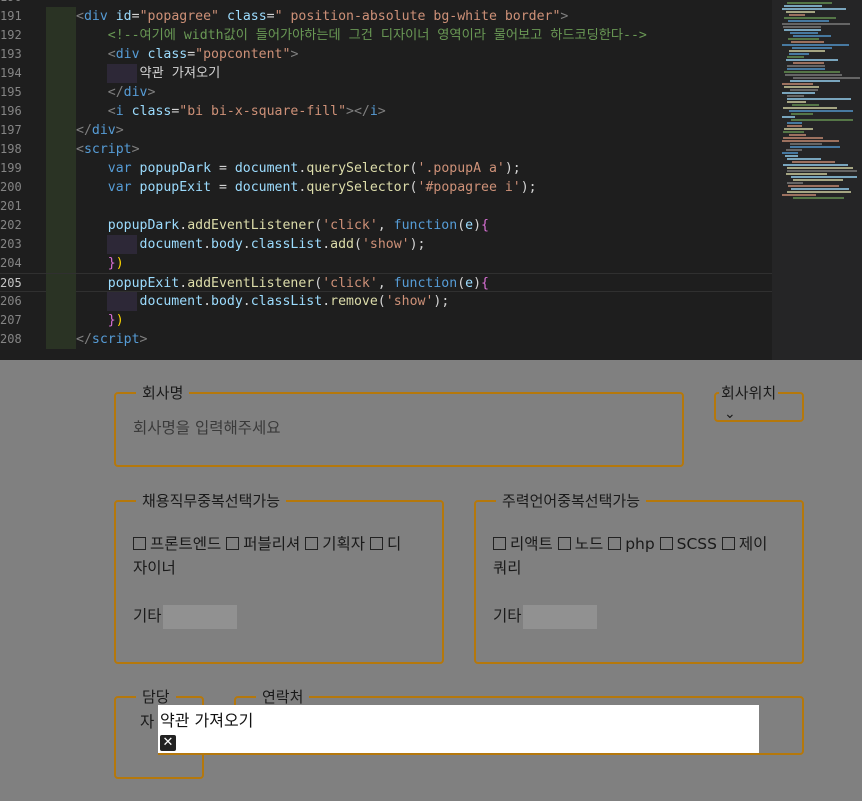 The width and height of the screenshot is (862, 801). What do you see at coordinates (386, 149) in the screenshot?
I see `code-line: 198 <script>` at bounding box center [386, 149].